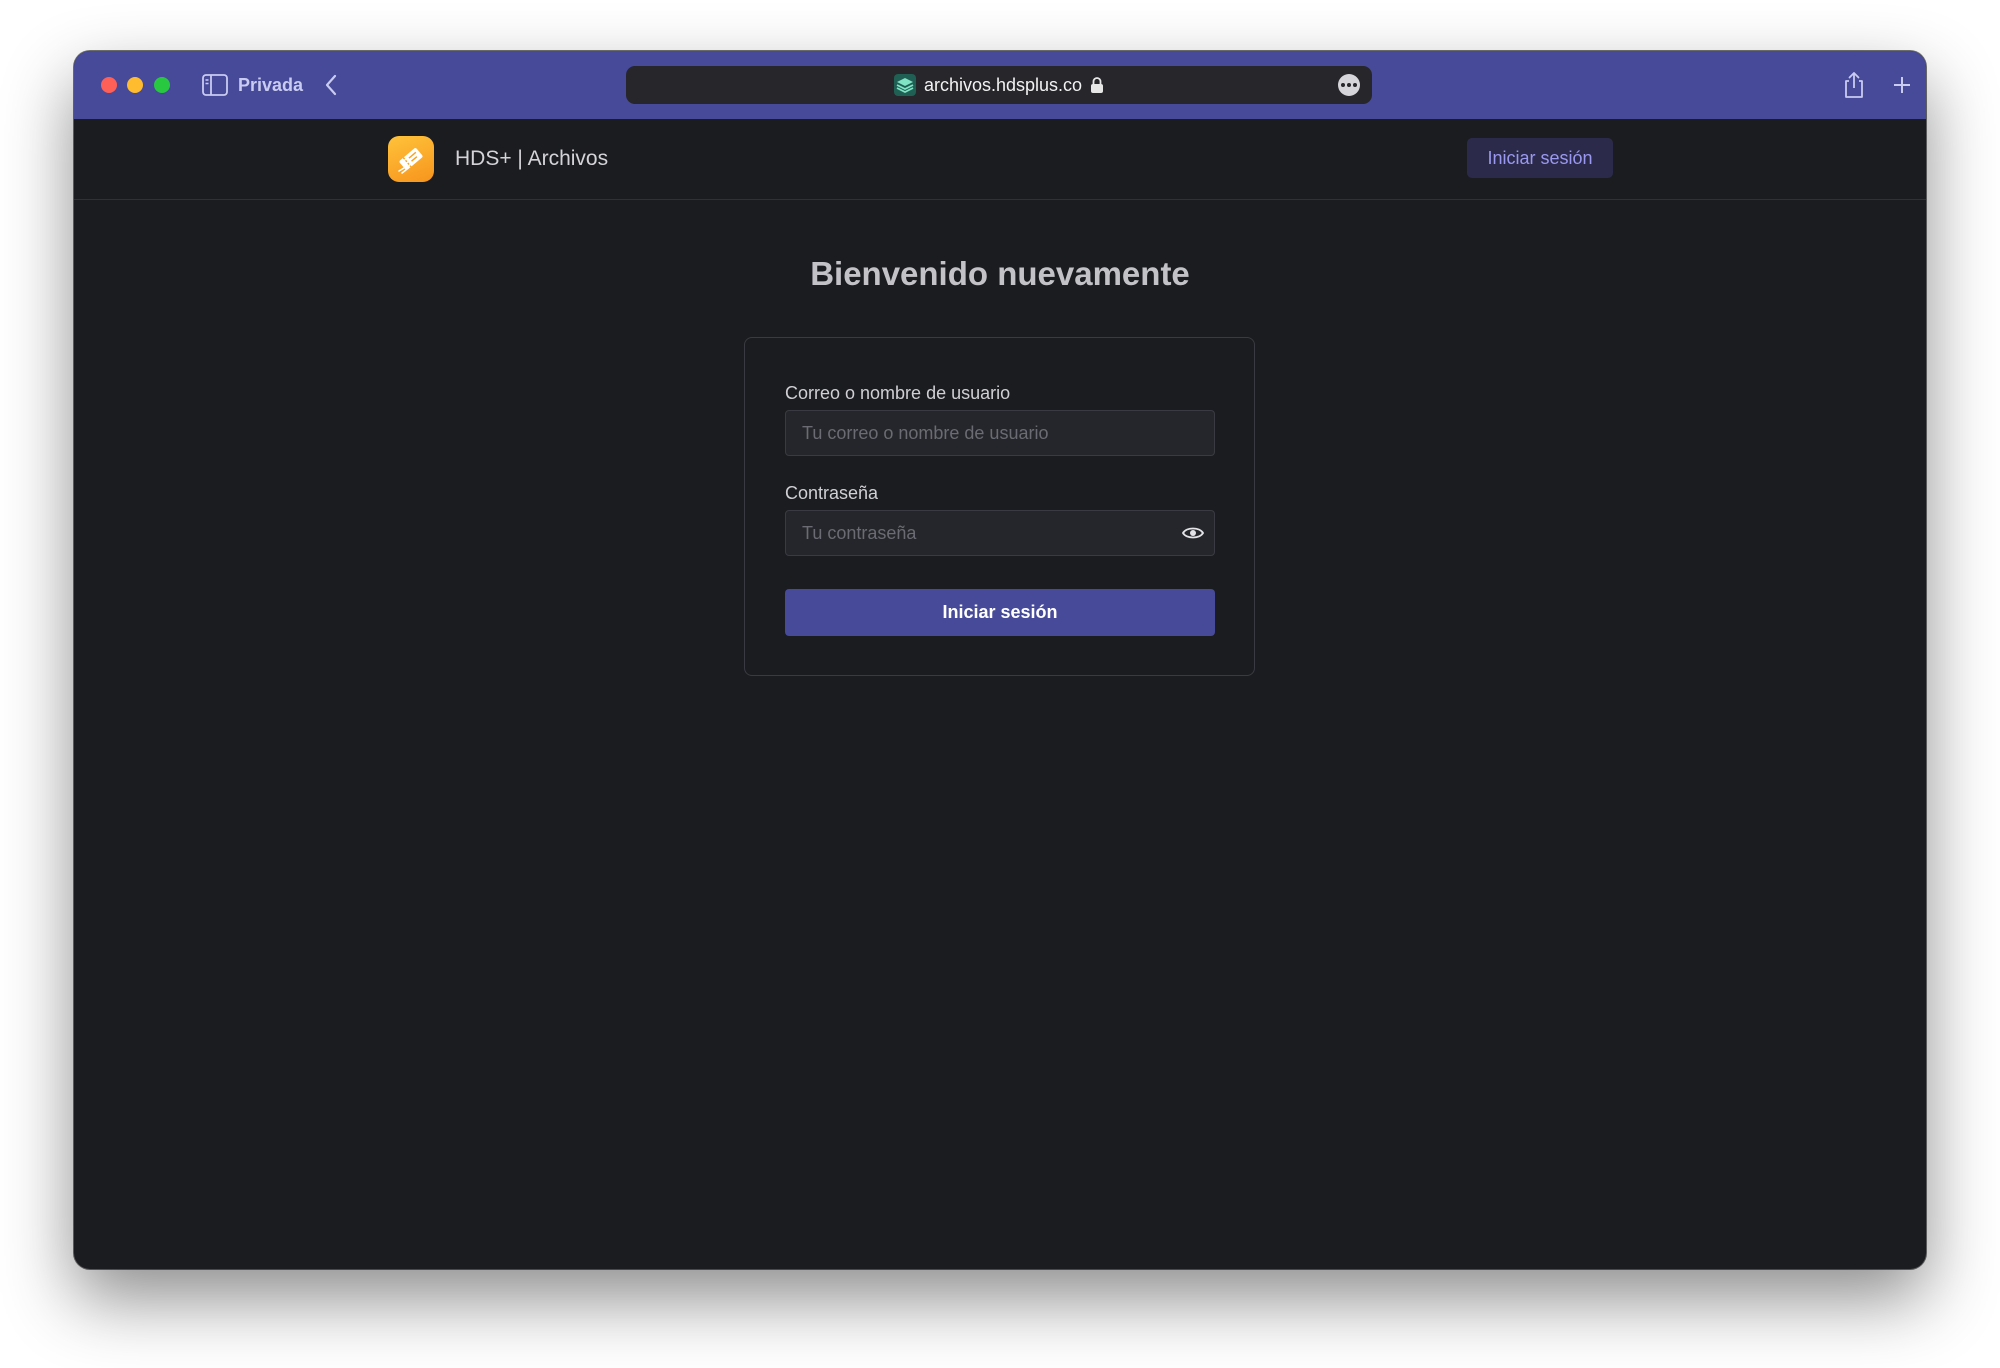  Describe the element at coordinates (1003, 84) in the screenshot. I see `url-text: archivos.hdsplus.co` at that location.